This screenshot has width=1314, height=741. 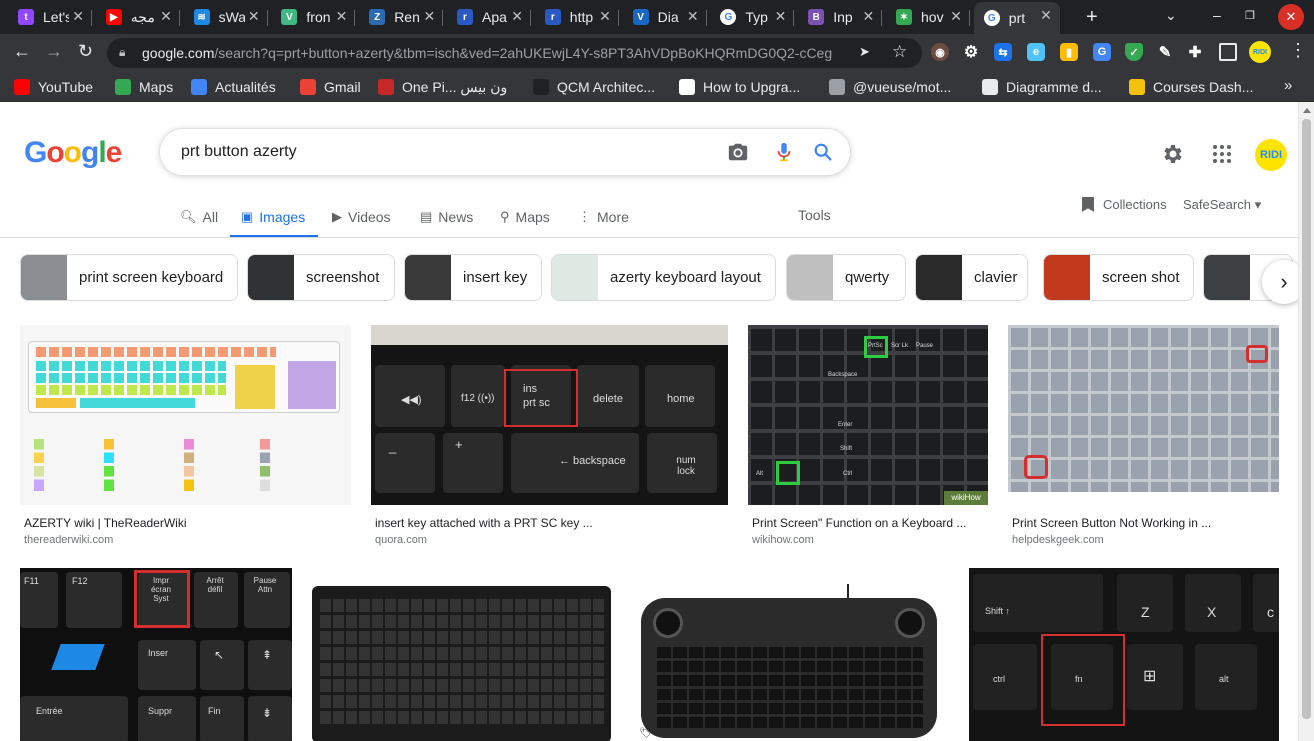 What do you see at coordinates (199, 217) in the screenshot?
I see `tab-all: 🔍︎ All` at bounding box center [199, 217].